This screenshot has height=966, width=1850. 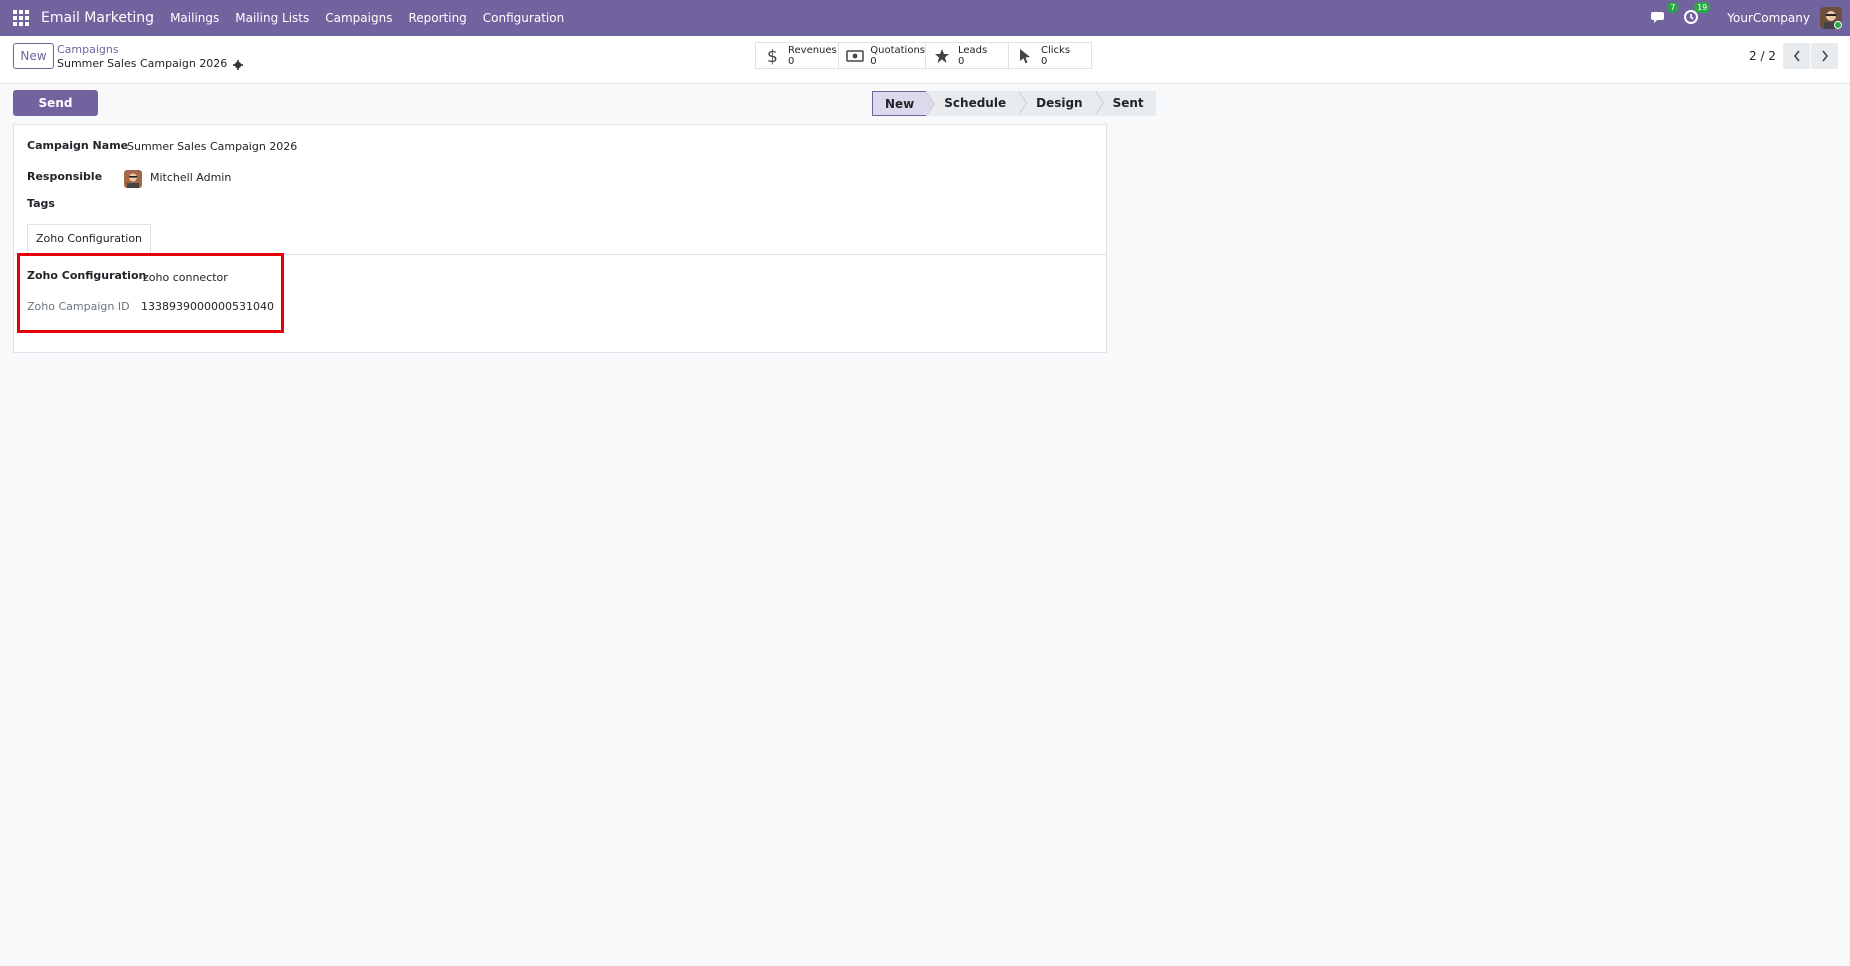 I want to click on breadcrumb-campaigns-link: Campaigns, so click(x=150, y=49).